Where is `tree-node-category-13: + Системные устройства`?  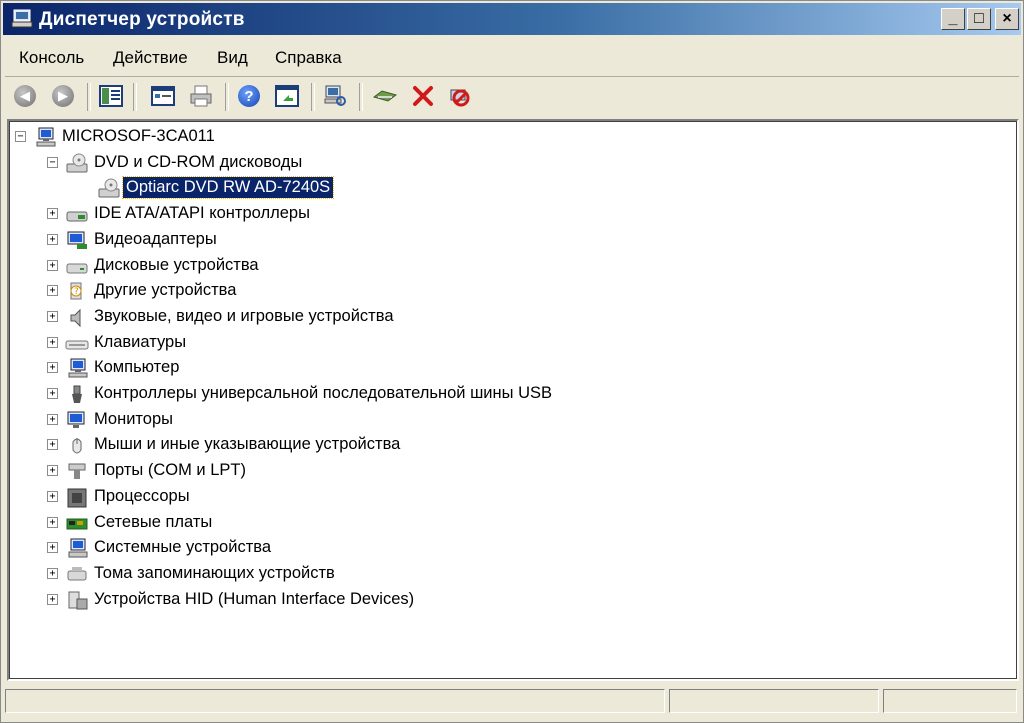 tree-node-category-13: + Системные устройства is located at coordinates (509, 548).